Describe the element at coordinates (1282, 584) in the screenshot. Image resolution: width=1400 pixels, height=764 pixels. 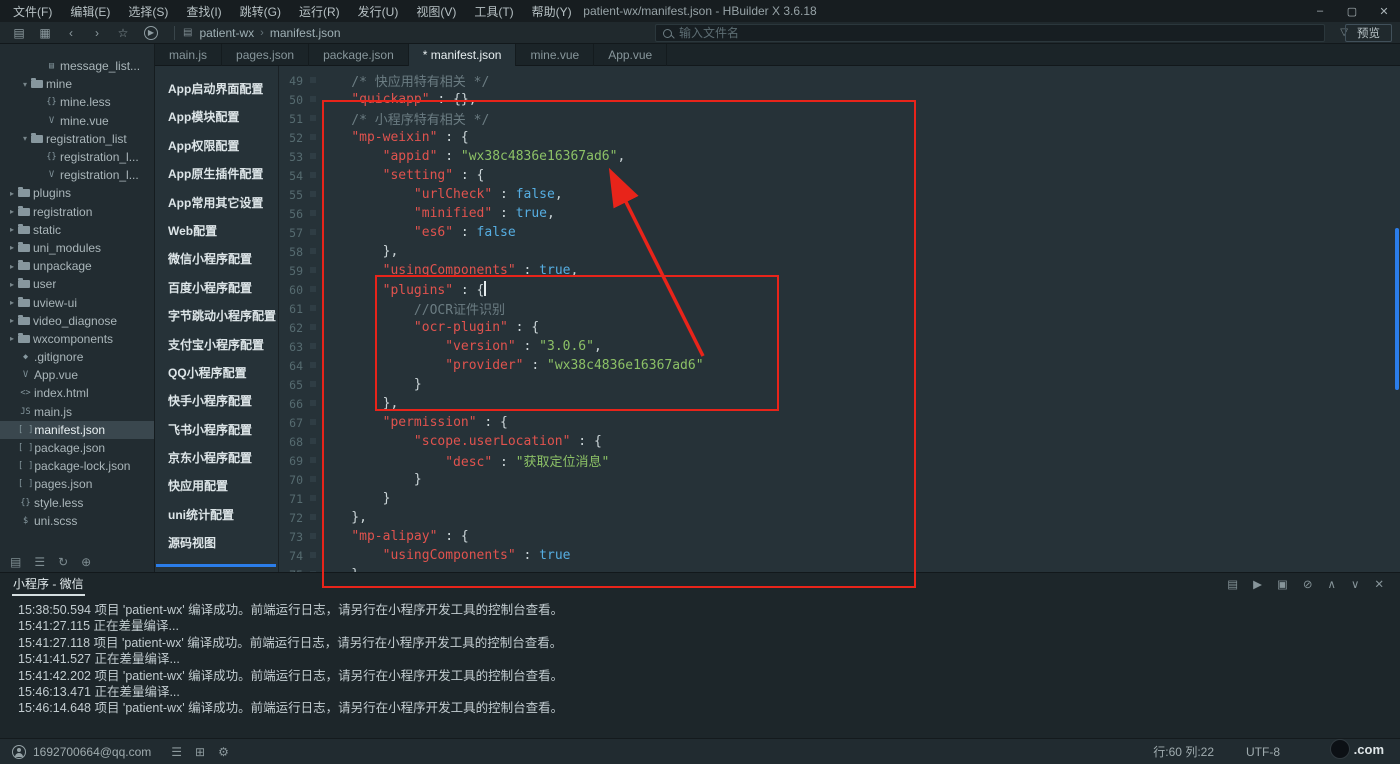
I see `panel-icon: ▣` at that location.